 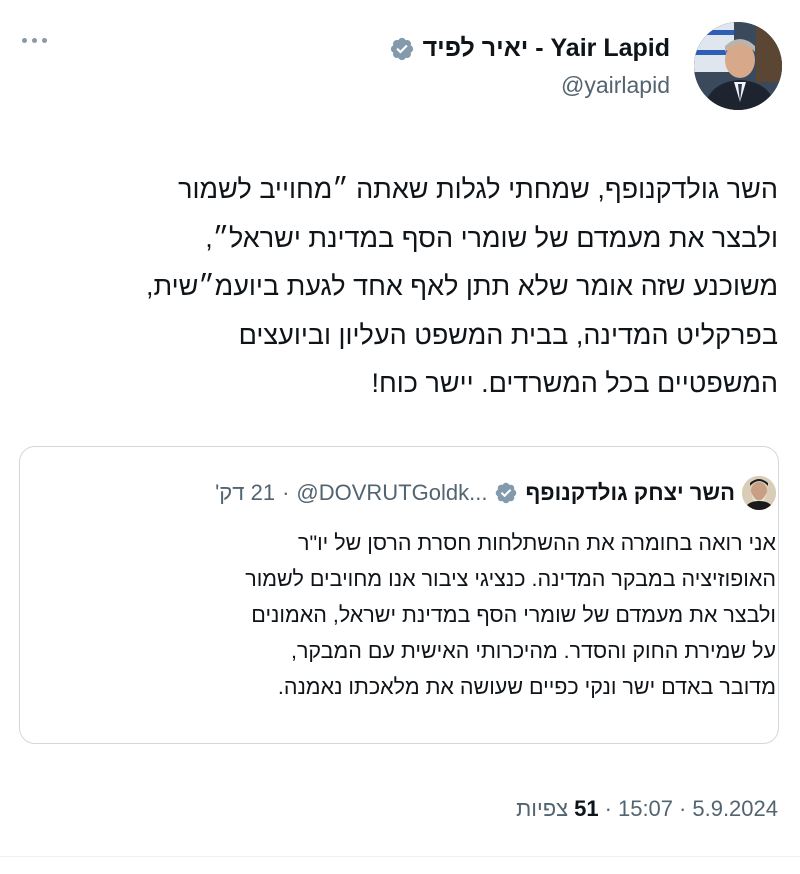 What do you see at coordinates (546, 48) in the screenshot?
I see `author-name: יאיר לפיד - Yair Lapid` at bounding box center [546, 48].